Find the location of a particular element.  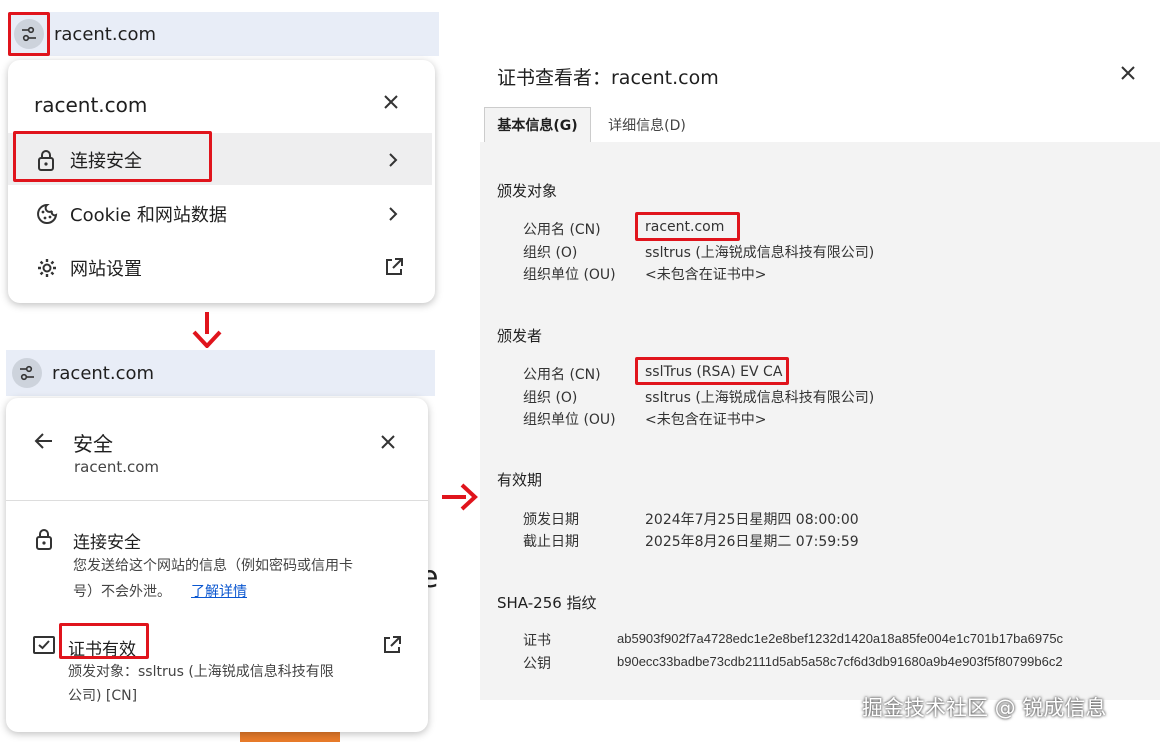

highlight-issued-by-cn is located at coordinates (712, 371).